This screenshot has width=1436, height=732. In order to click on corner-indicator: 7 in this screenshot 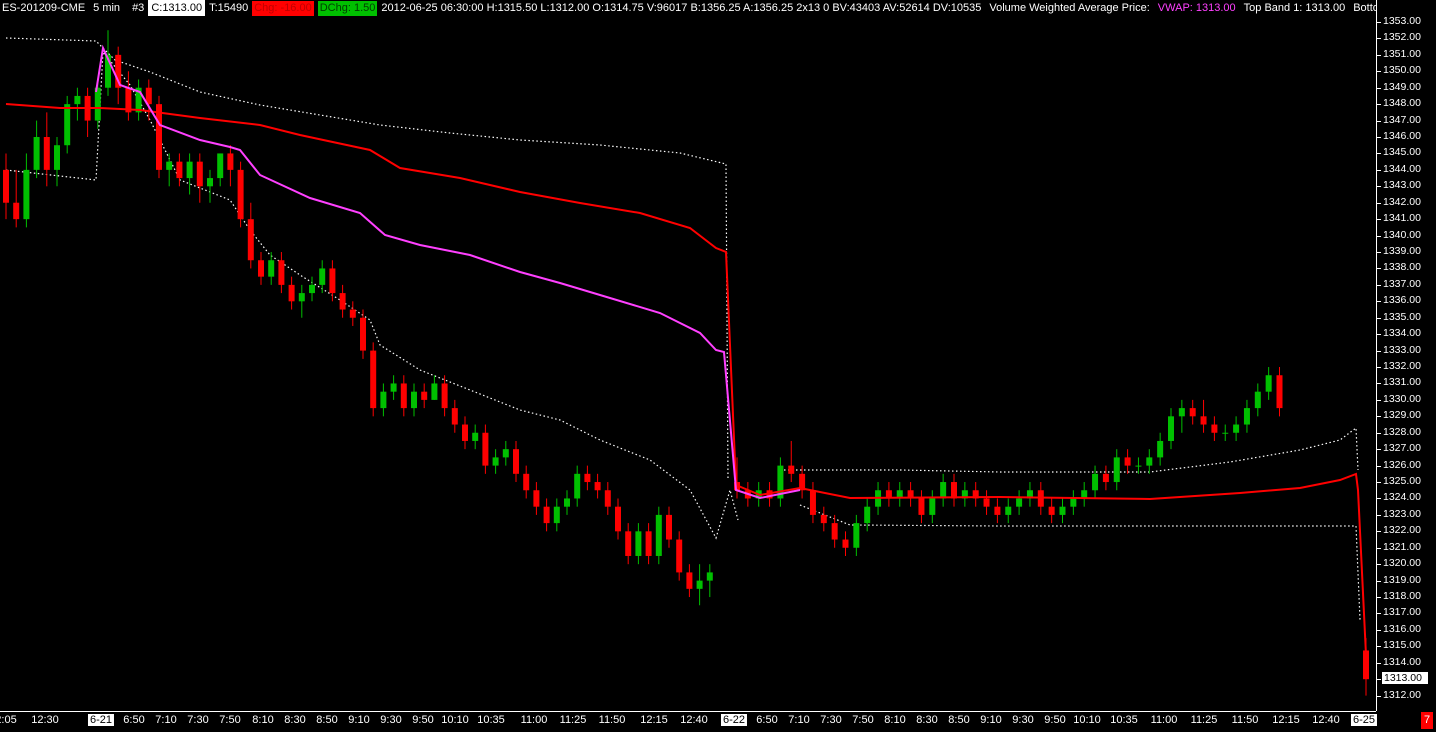, I will do `click(1427, 720)`.